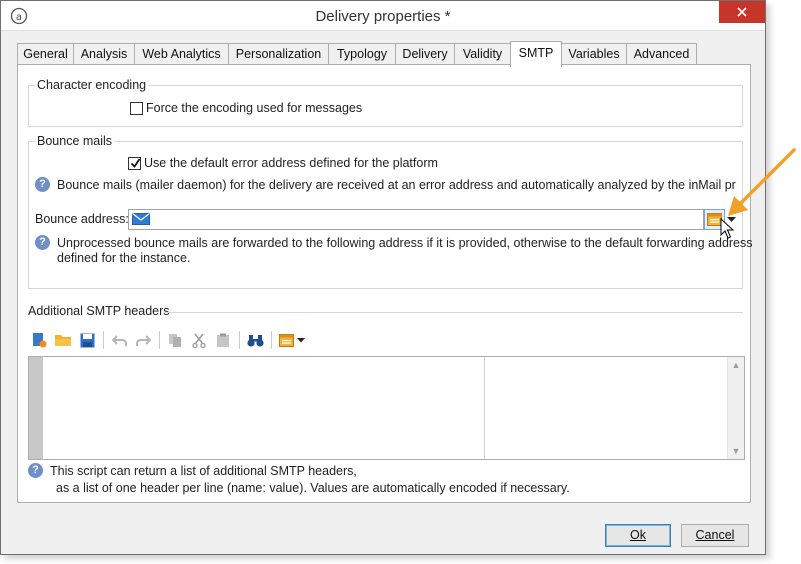 This screenshot has height=564, width=801. What do you see at coordinates (736, 451) in the screenshot?
I see `scroll-down-icon: ▼` at bounding box center [736, 451].